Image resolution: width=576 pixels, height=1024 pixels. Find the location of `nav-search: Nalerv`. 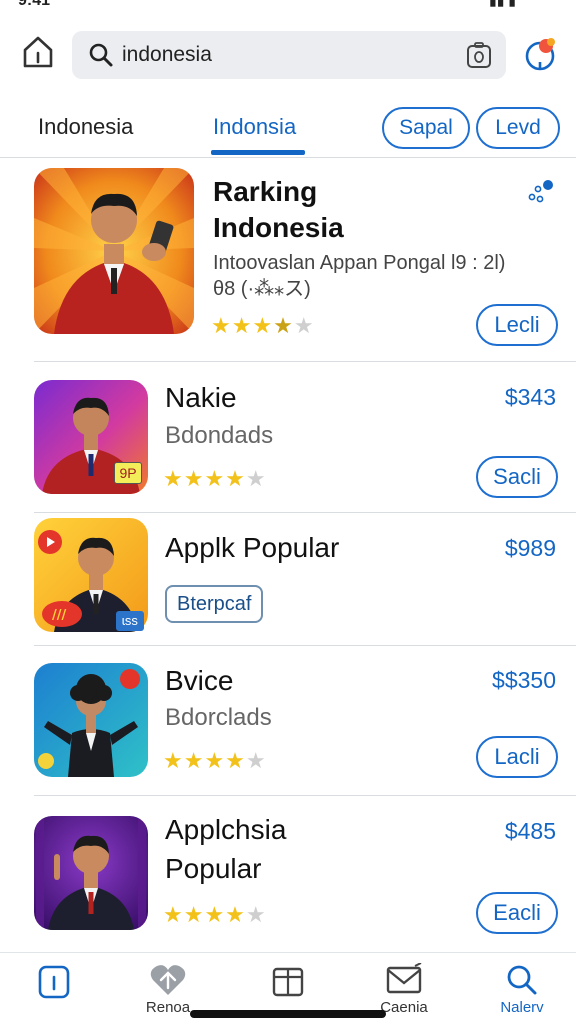

nav-search: Nalerv is located at coordinates (522, 993).